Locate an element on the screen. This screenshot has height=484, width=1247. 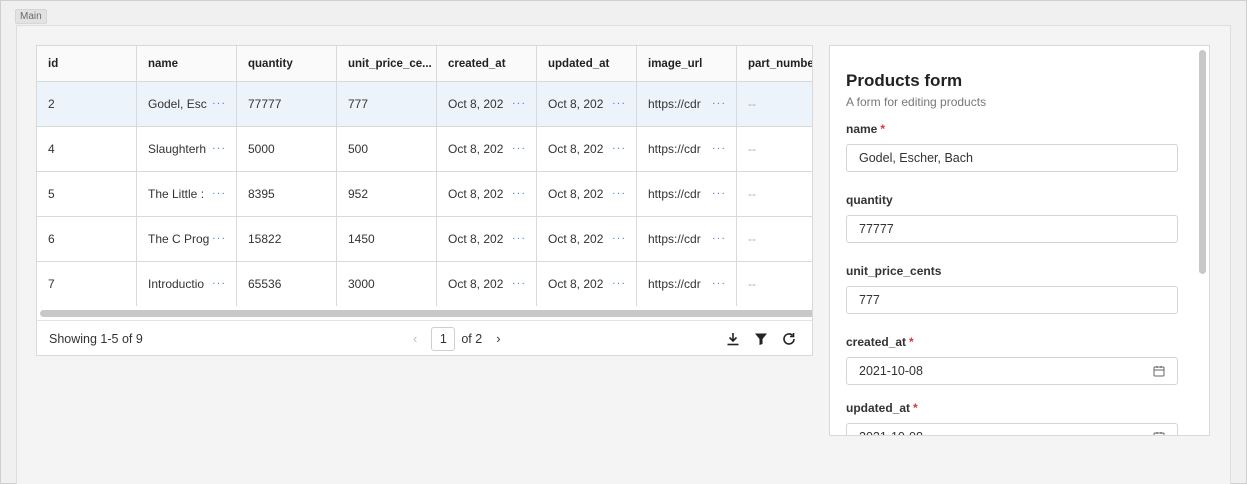
column-header-name: name is located at coordinates (187, 64).